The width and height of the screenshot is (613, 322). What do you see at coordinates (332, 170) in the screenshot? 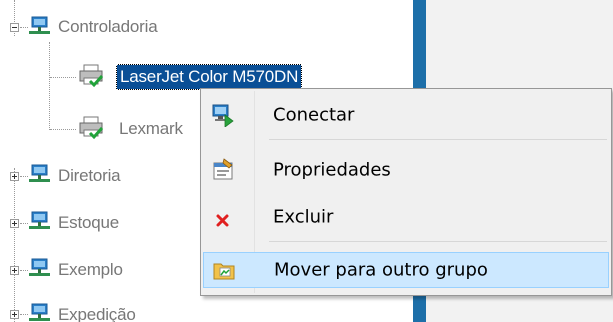
I see `menu-item-label: Propriedades` at bounding box center [332, 170].